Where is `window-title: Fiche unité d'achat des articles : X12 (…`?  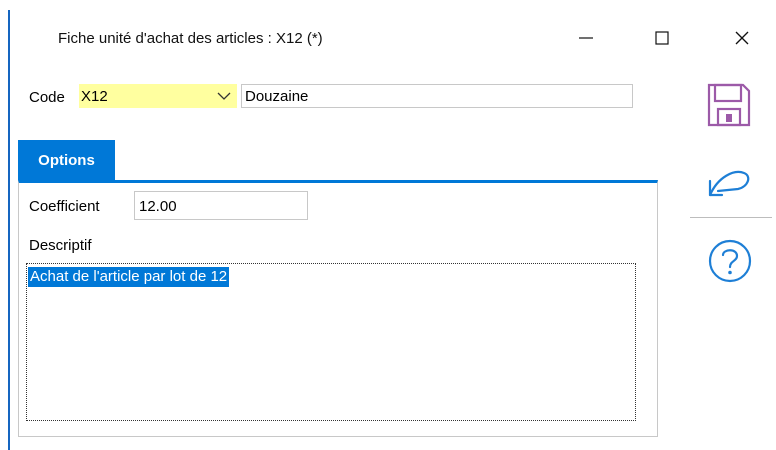
window-title: Fiche unité d'achat des articles : X12 (… is located at coordinates (190, 38).